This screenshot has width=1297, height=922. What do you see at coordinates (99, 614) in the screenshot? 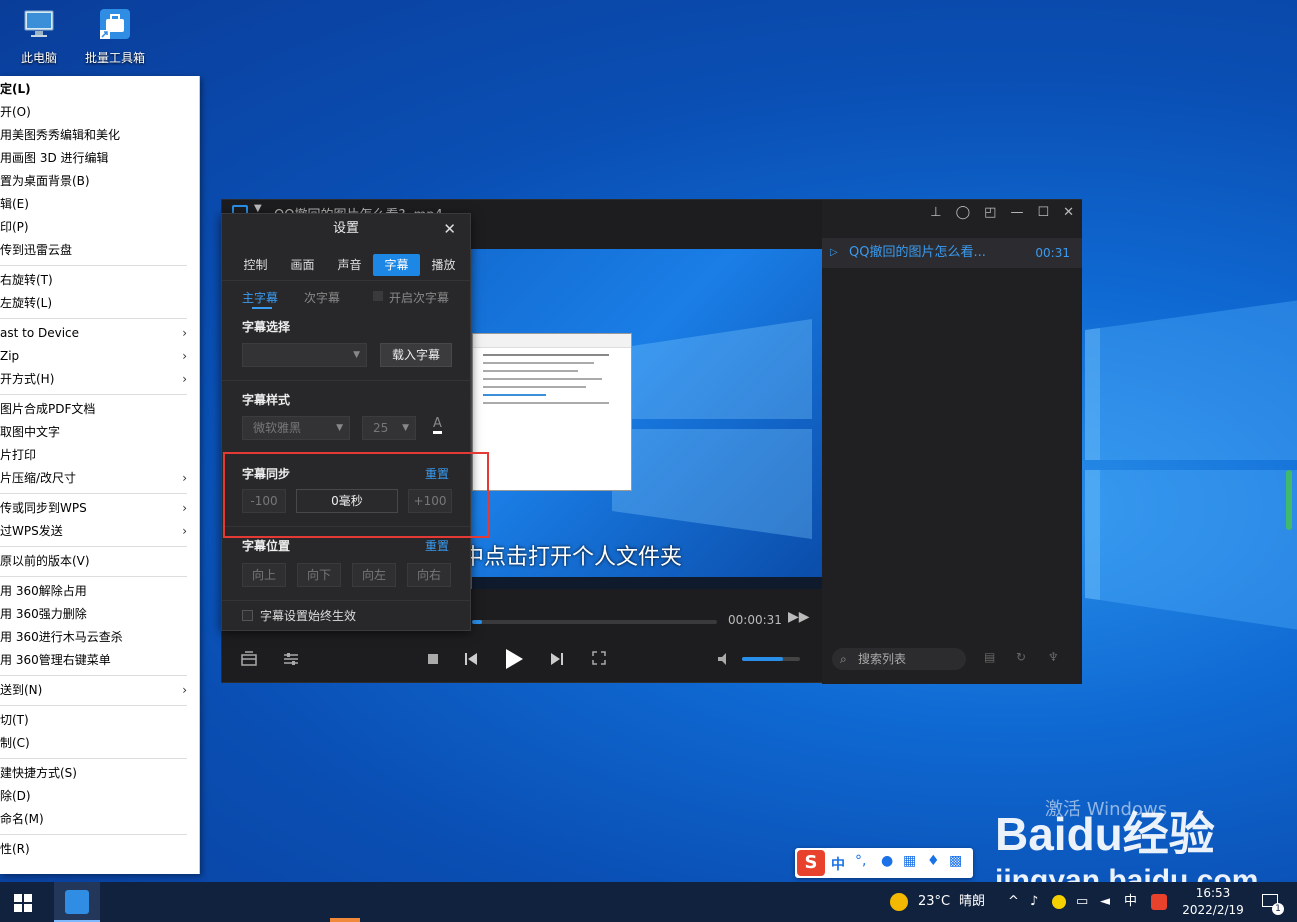
I see `menu-item-360-force-delete: 用 360强力删除` at bounding box center [99, 614].